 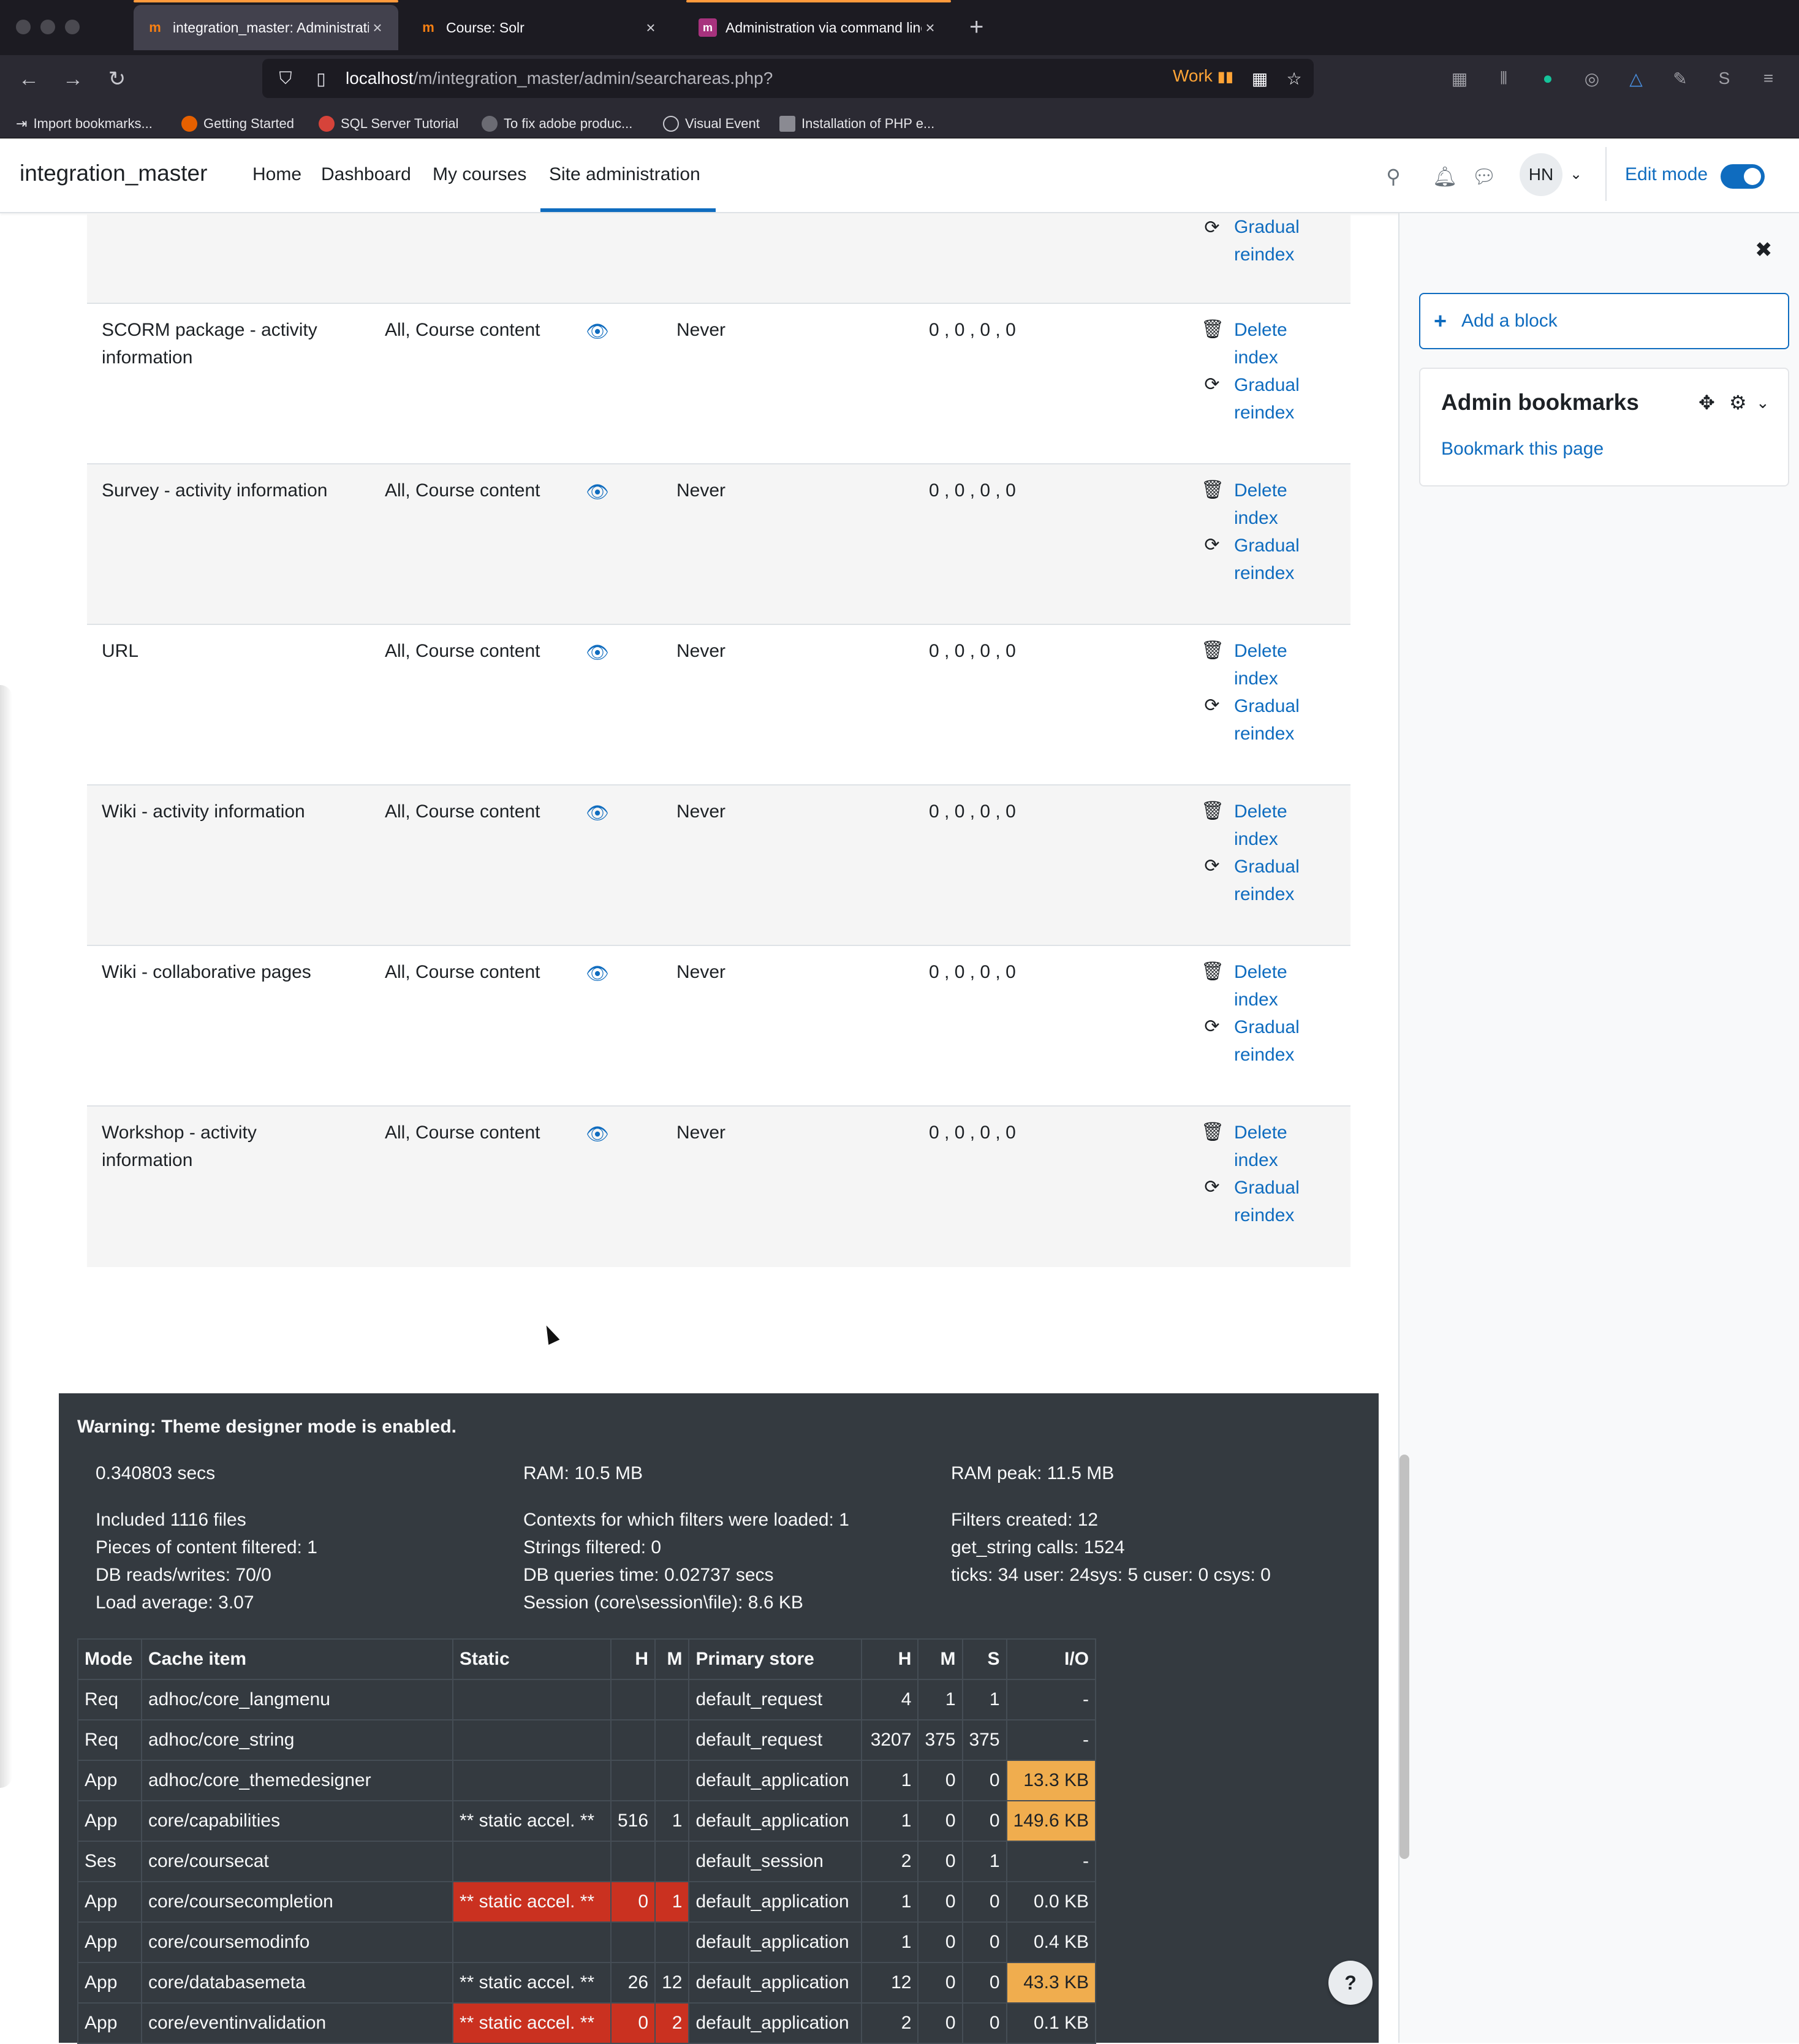 I want to click on extensions-icon: ▦, so click(x=1459, y=78).